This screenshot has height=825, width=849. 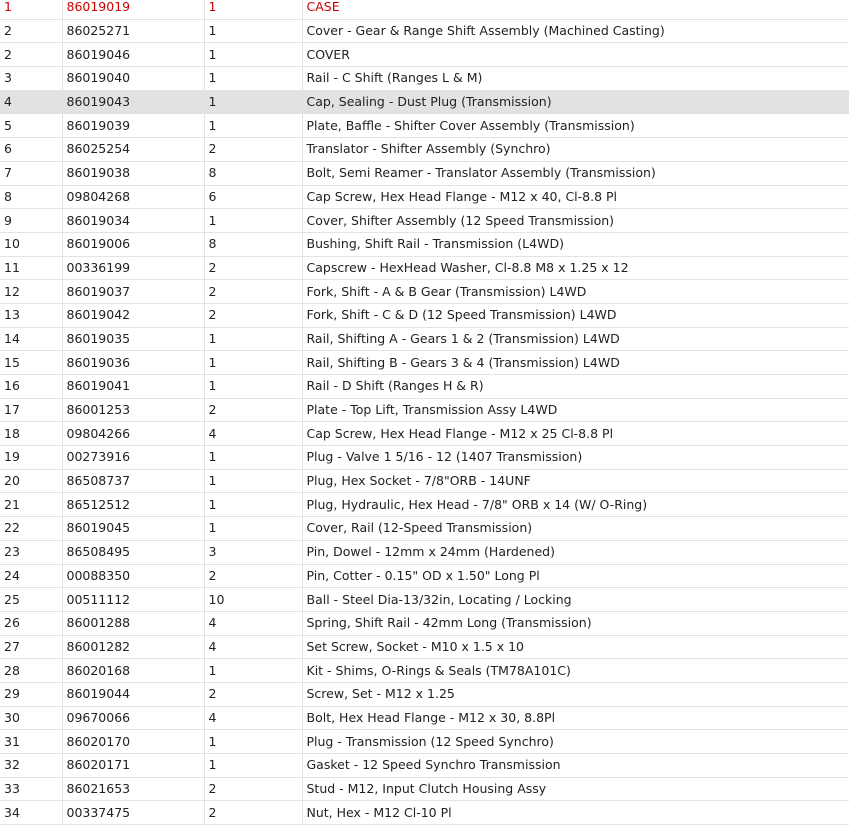 What do you see at coordinates (133, 31) in the screenshot?
I see `part-number-cell: 86025271` at bounding box center [133, 31].